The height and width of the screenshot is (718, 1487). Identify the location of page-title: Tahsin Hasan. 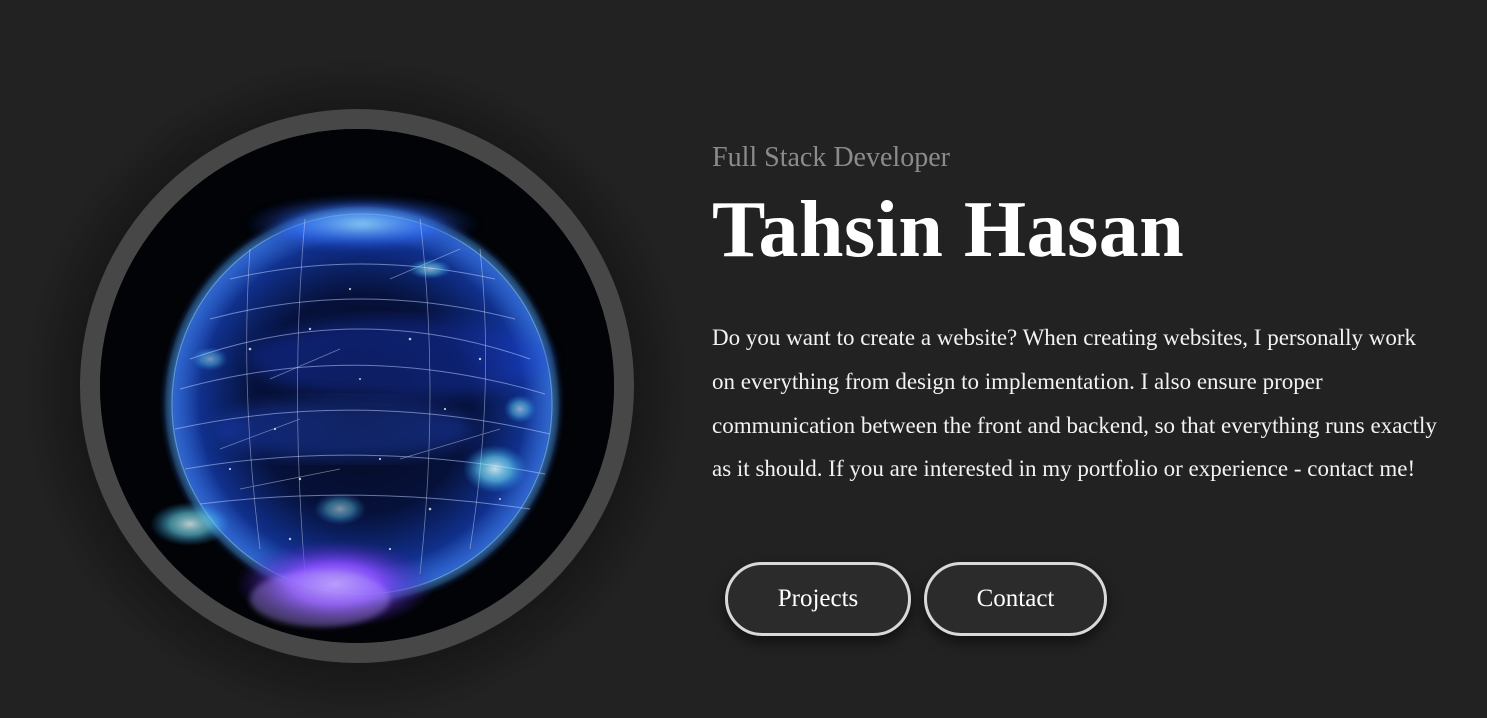
(948, 230).